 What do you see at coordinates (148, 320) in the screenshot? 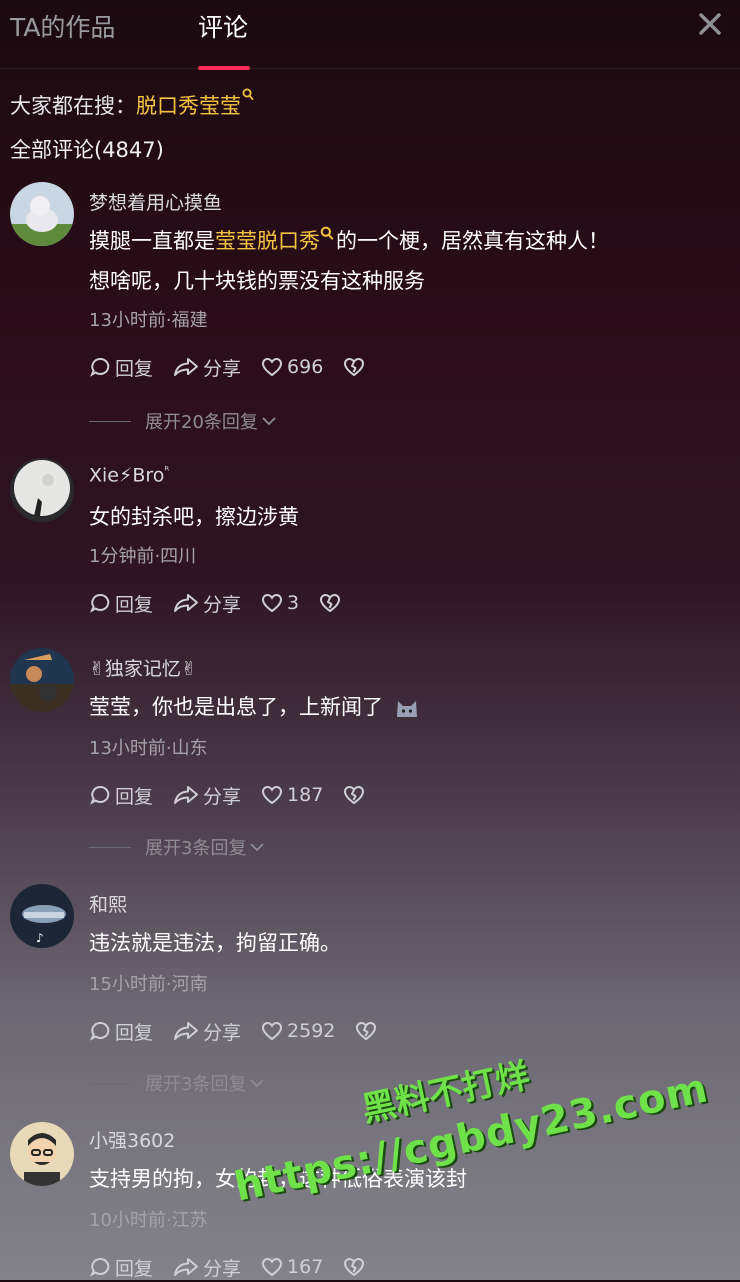
I see `comment-meta: 13小时前·福建` at bounding box center [148, 320].